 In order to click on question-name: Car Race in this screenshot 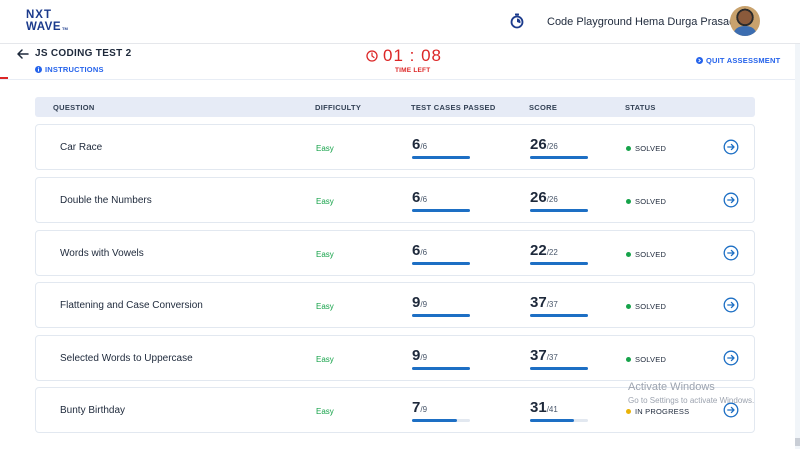, I will do `click(81, 147)`.